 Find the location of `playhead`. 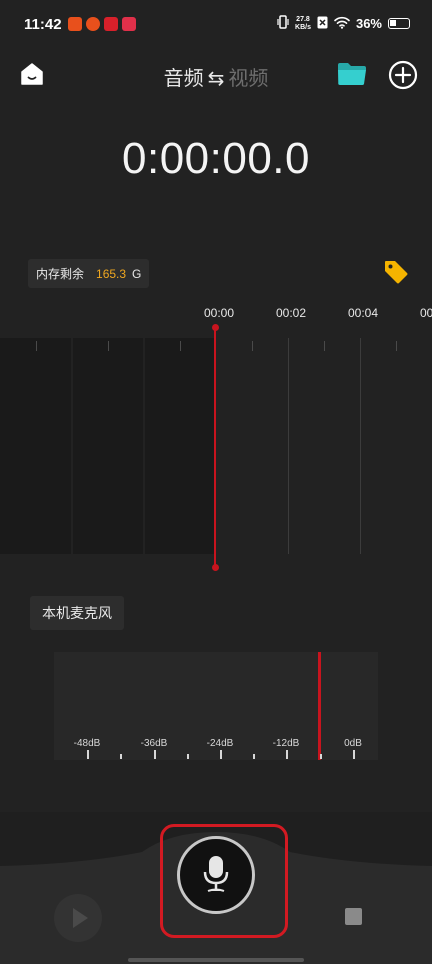

playhead is located at coordinates (215, 448).